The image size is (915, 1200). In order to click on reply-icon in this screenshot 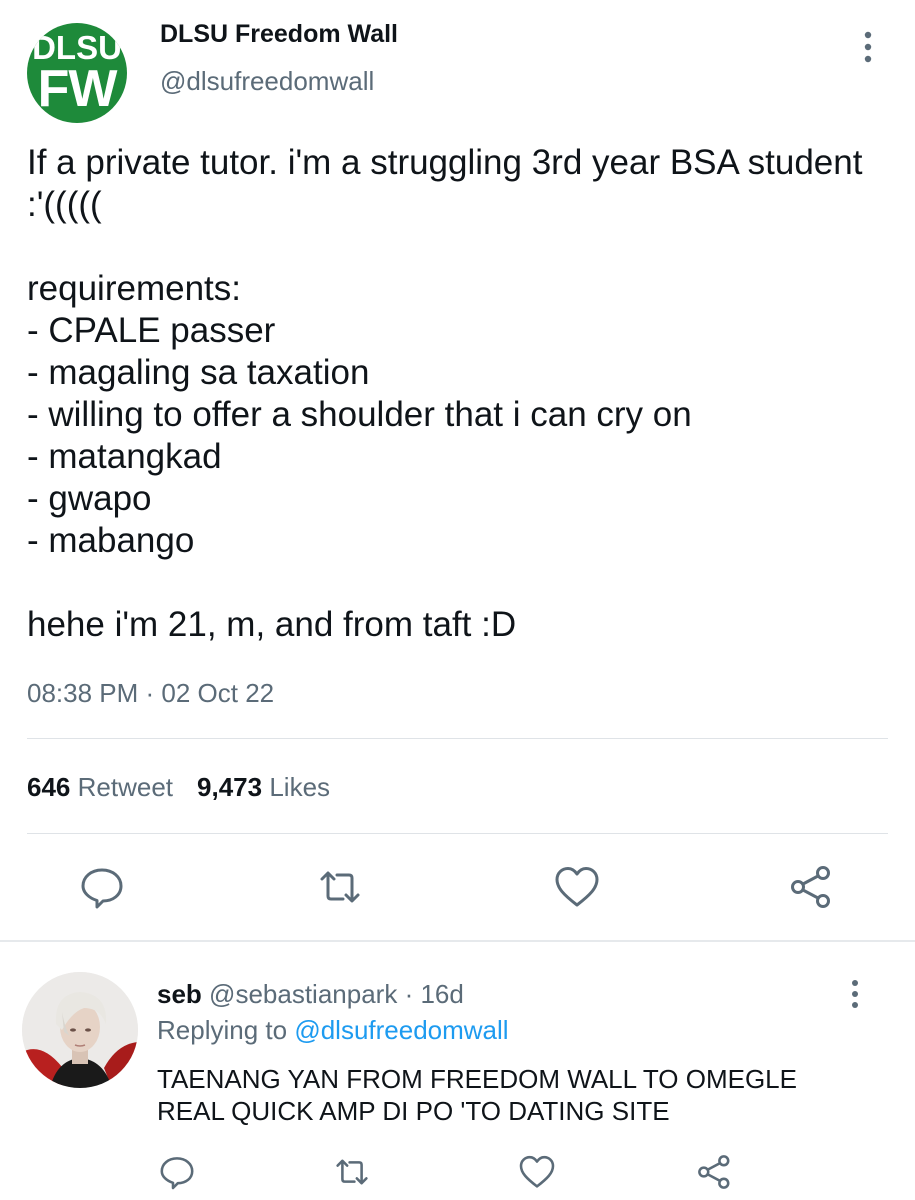, I will do `click(102, 887)`.